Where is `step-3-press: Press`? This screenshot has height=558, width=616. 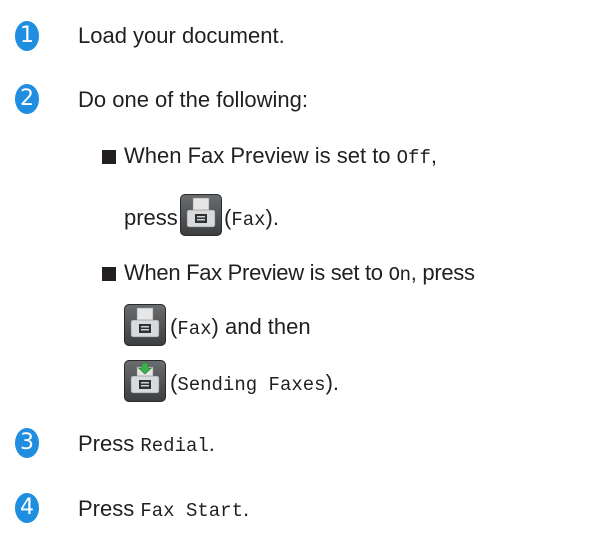 step-3-press: Press is located at coordinates (109, 443).